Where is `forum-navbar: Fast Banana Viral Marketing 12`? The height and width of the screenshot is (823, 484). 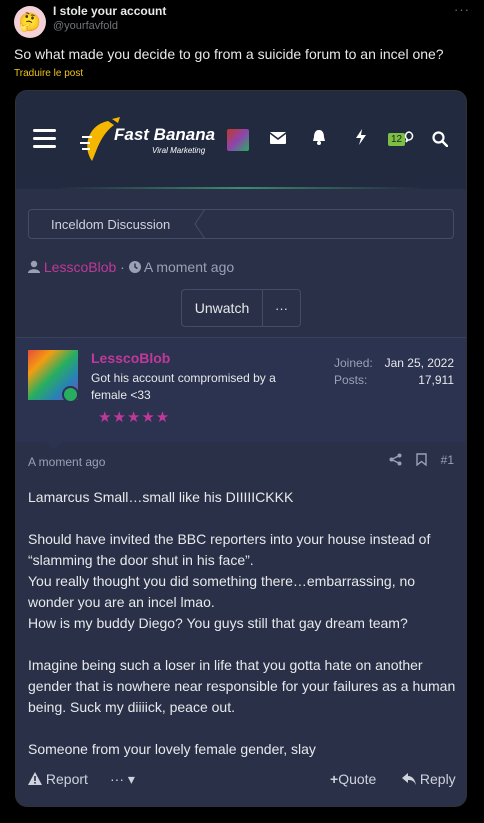
forum-navbar: Fast Banana Viral Marketing 12 is located at coordinates (241, 140).